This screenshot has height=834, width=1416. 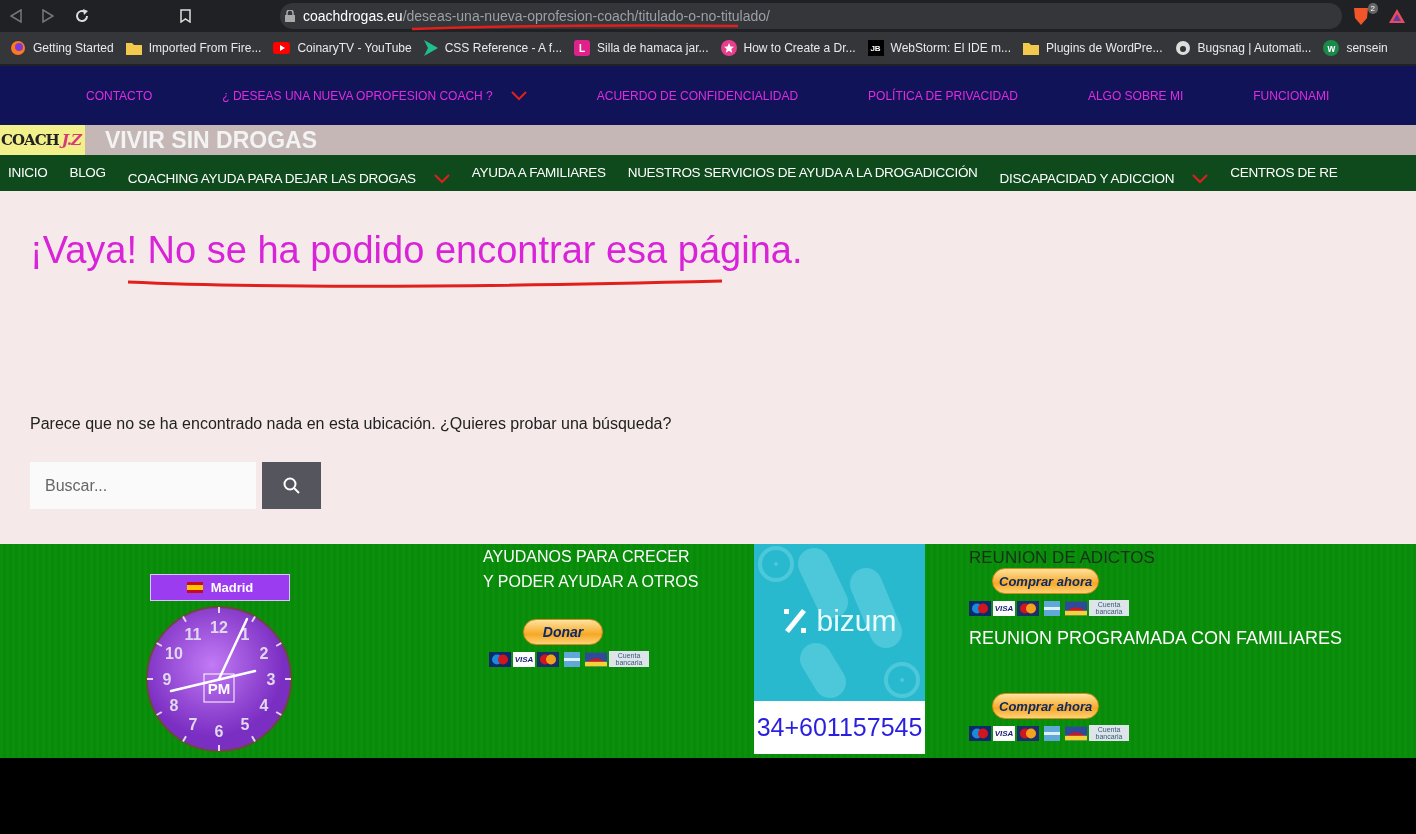 What do you see at coordinates (802, 167) in the screenshot?
I see `nav-link: NUESTROS SERVICIOS DE AYUDA A LA DROGADICCIÓN` at bounding box center [802, 167].